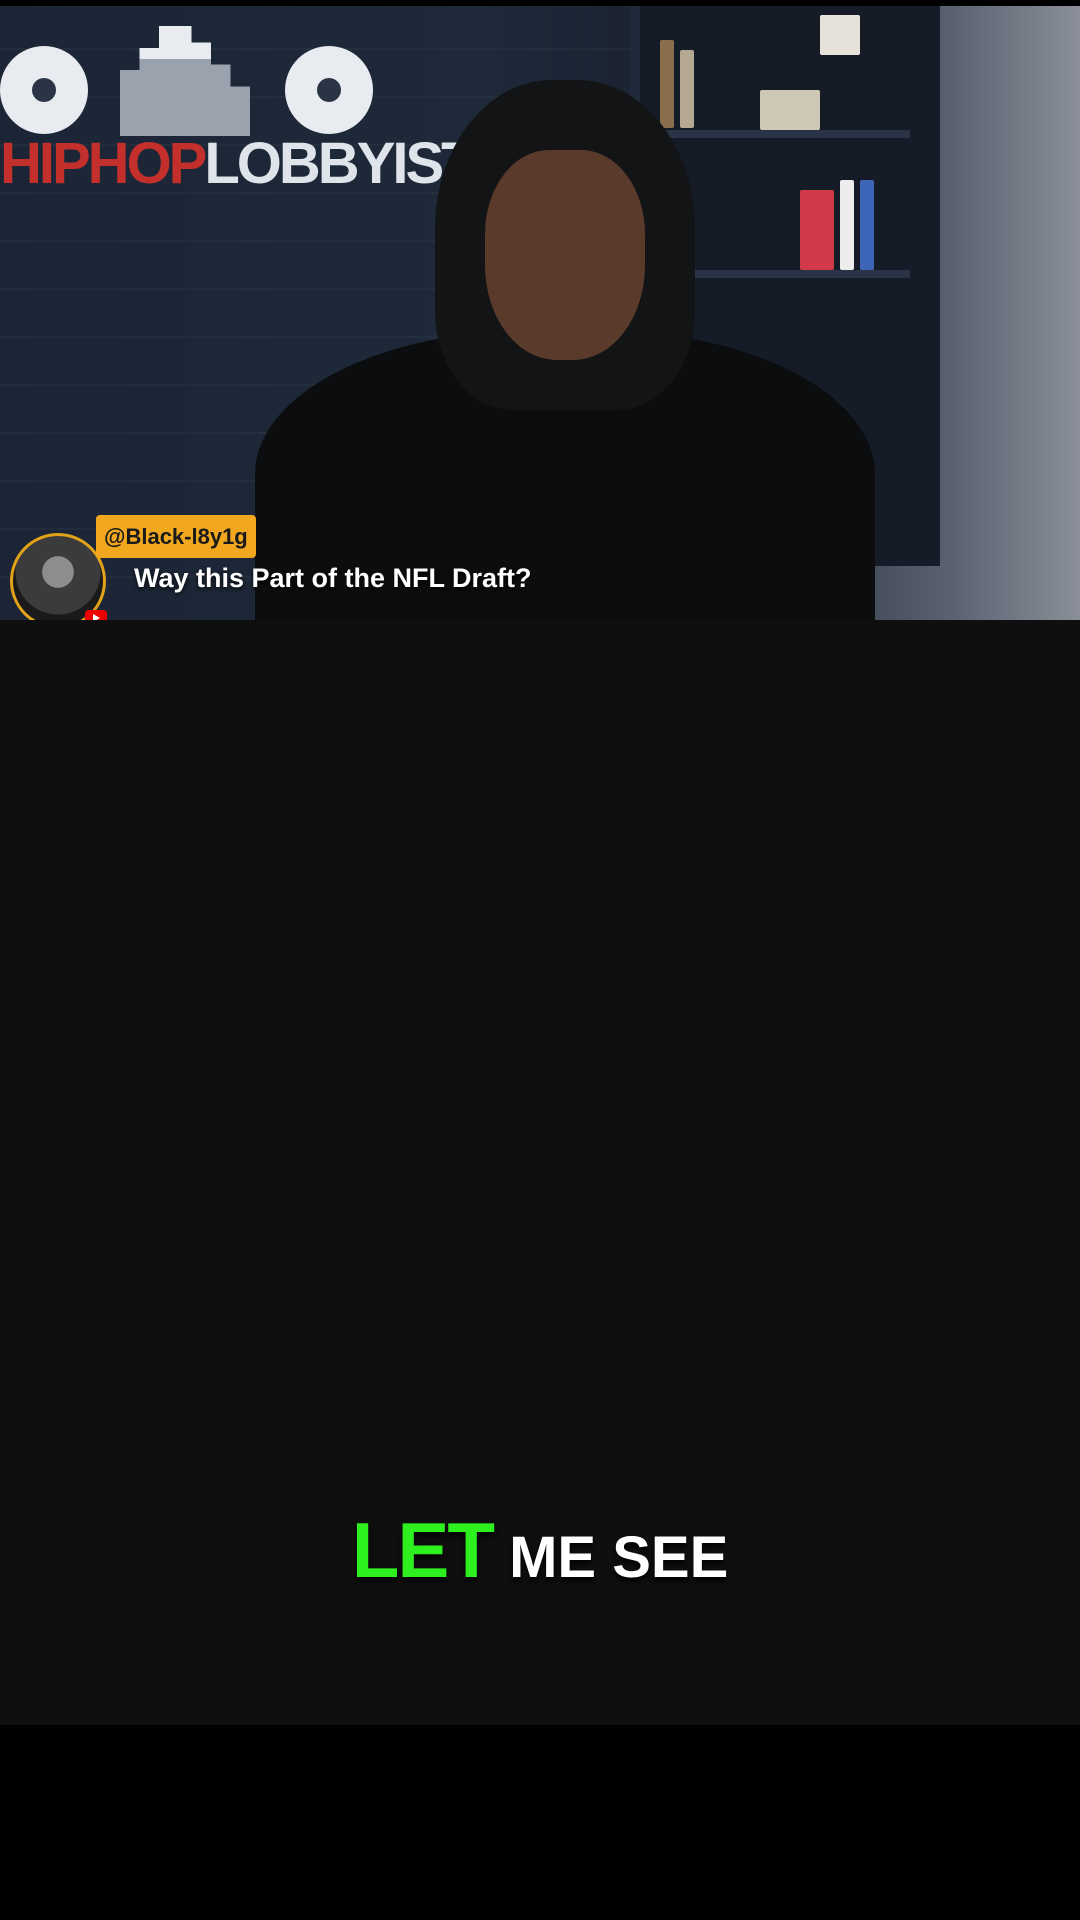 The width and height of the screenshot is (1080, 1920). Describe the element at coordinates (103, 163) in the screenshot. I see `logo-text-part1: HIPHOP` at that location.